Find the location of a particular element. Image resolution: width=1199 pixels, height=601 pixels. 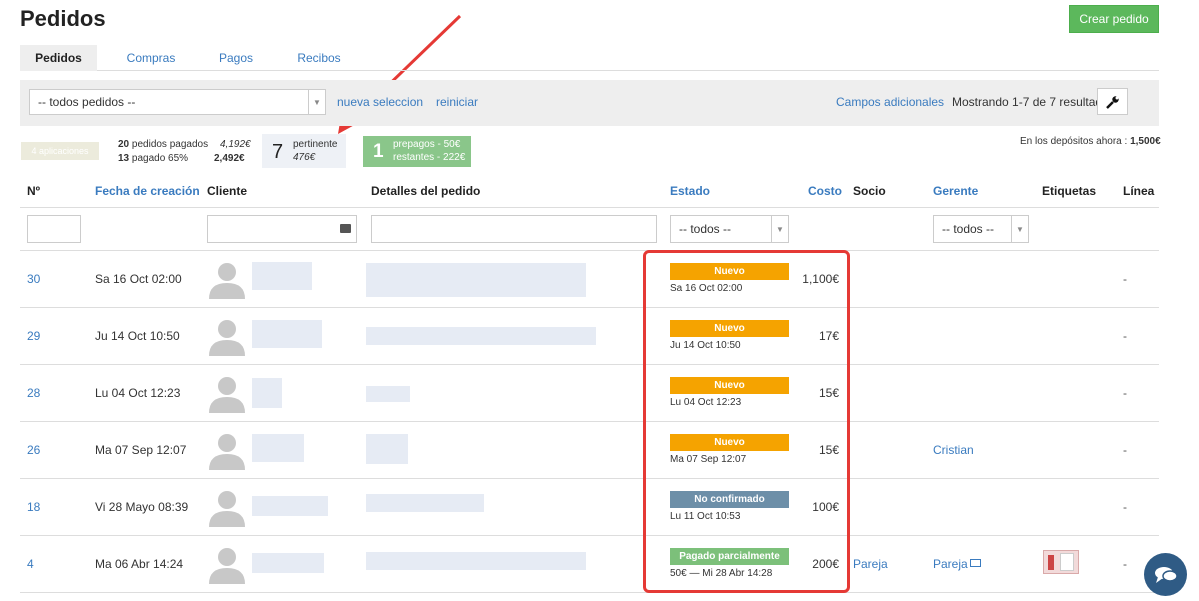

row-manager: Pareja is located at coordinates (950, 564).